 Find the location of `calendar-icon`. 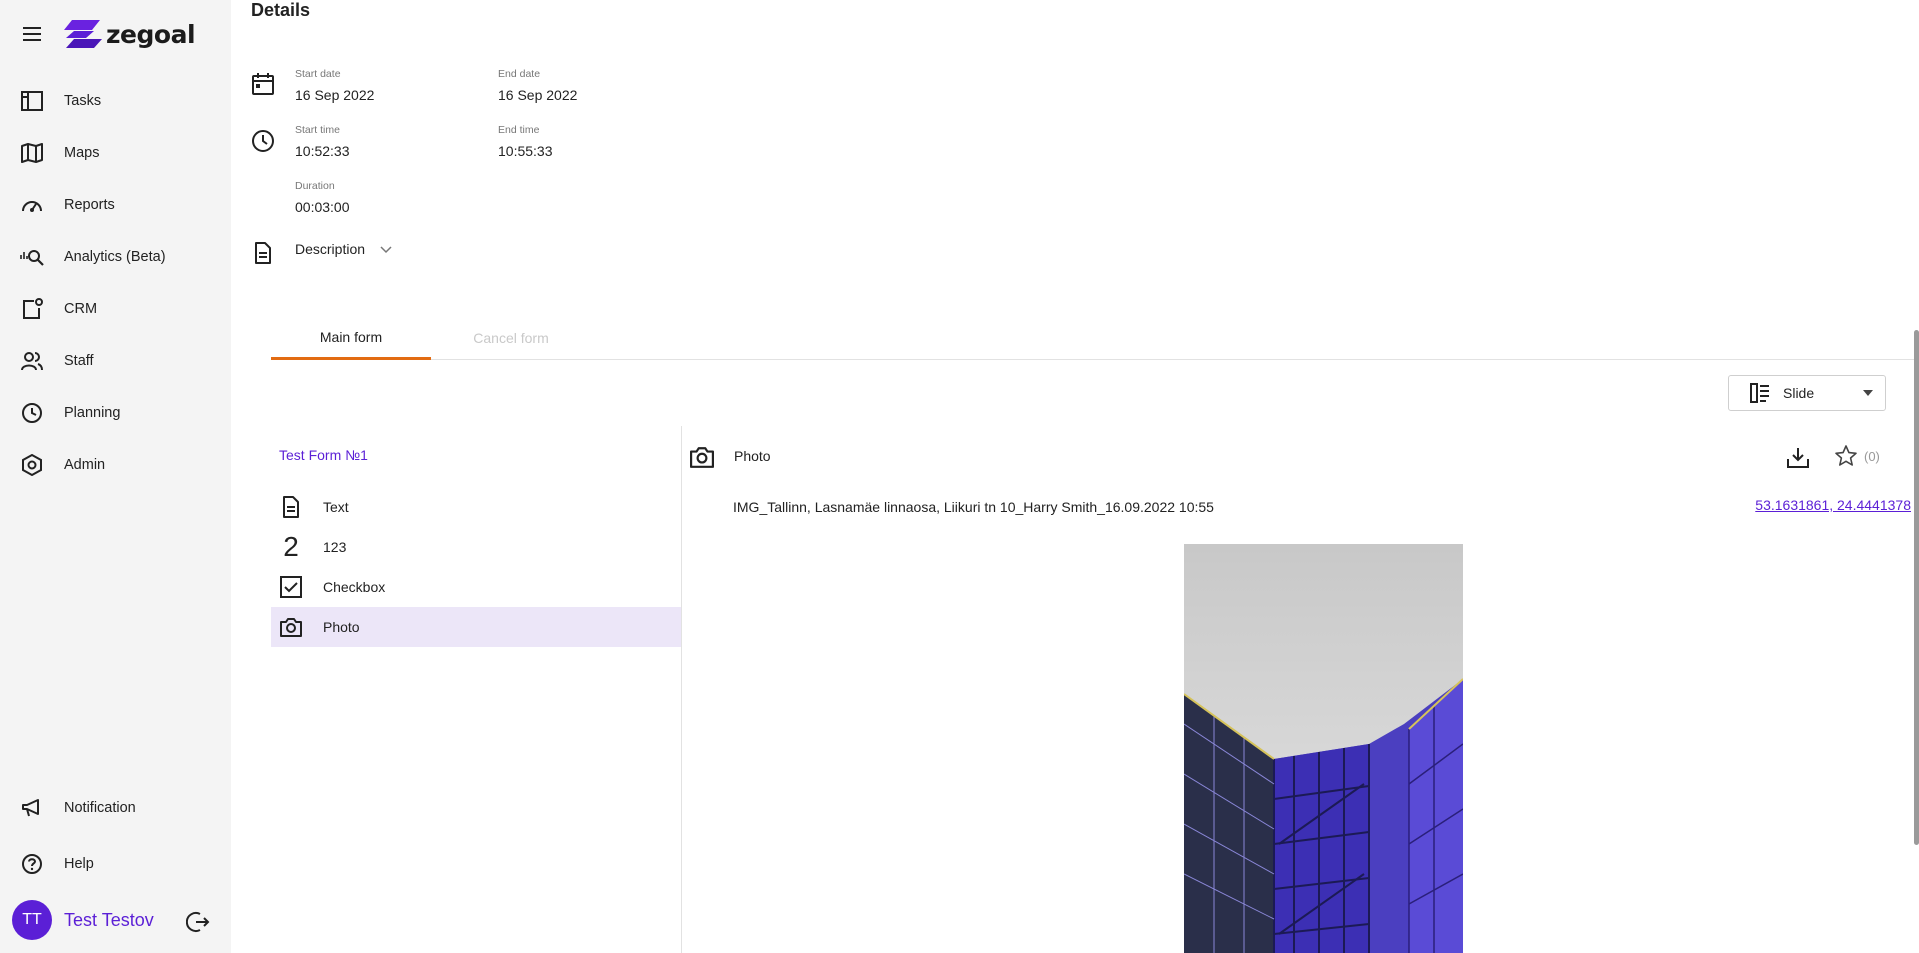

calendar-icon is located at coordinates (263, 84).